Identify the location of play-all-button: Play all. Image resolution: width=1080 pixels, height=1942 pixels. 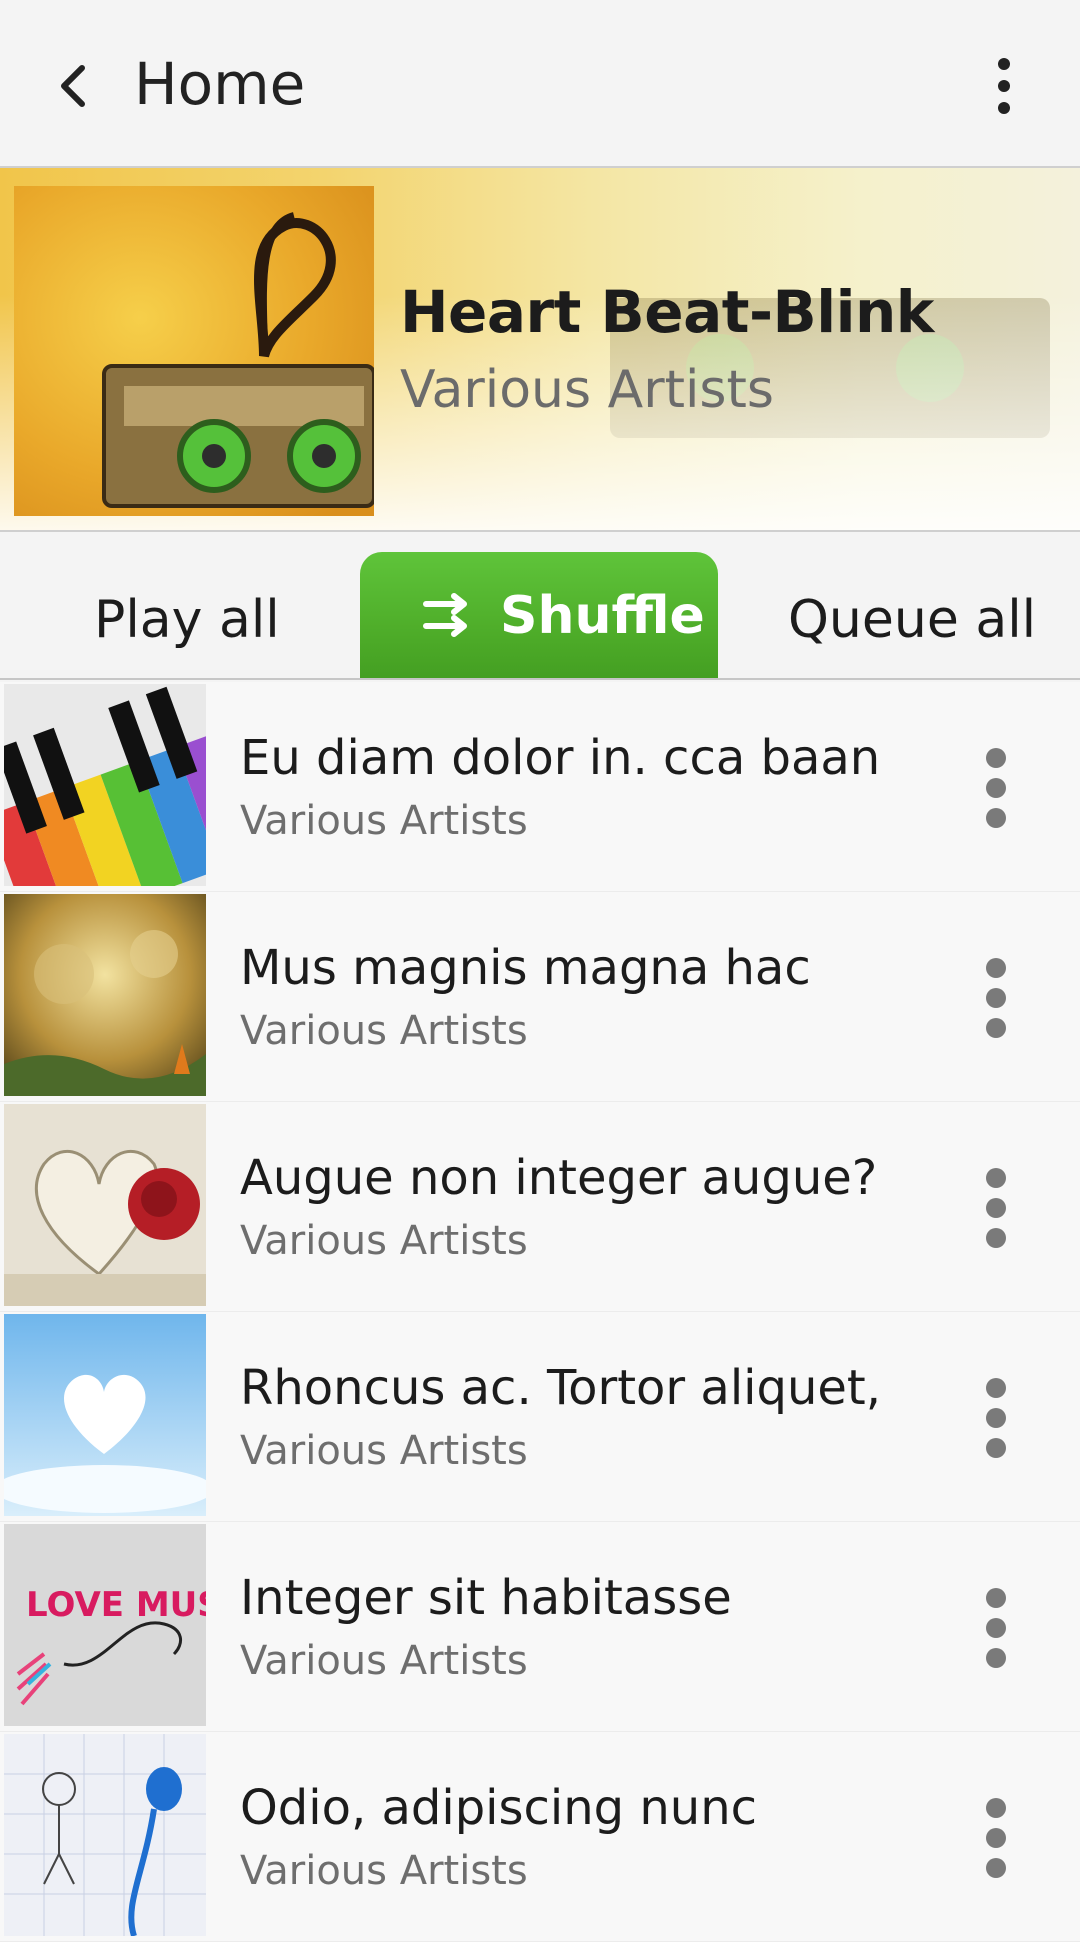
(187, 620).